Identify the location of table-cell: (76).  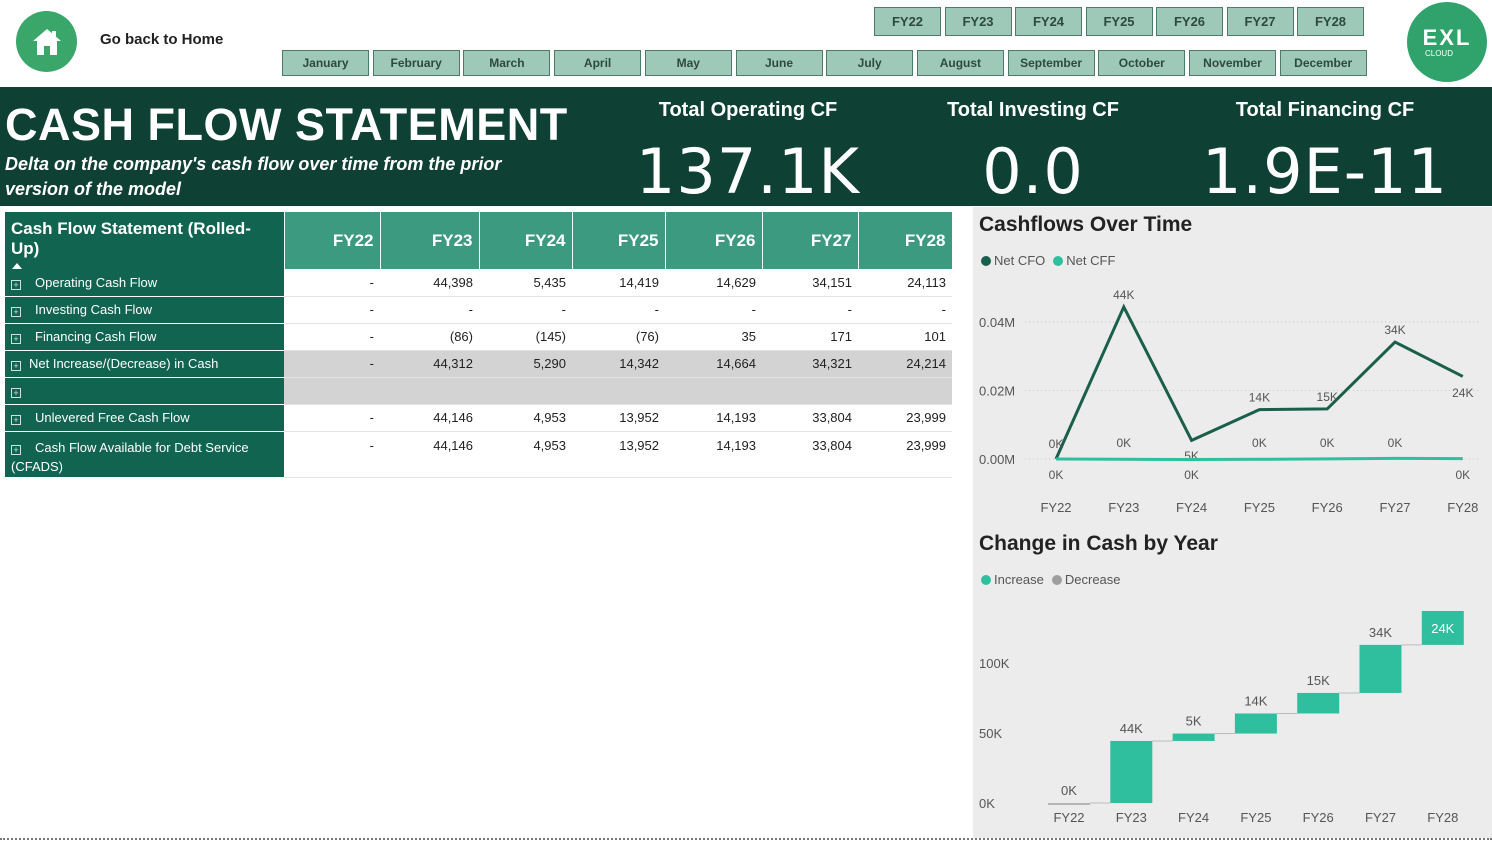
(618, 337).